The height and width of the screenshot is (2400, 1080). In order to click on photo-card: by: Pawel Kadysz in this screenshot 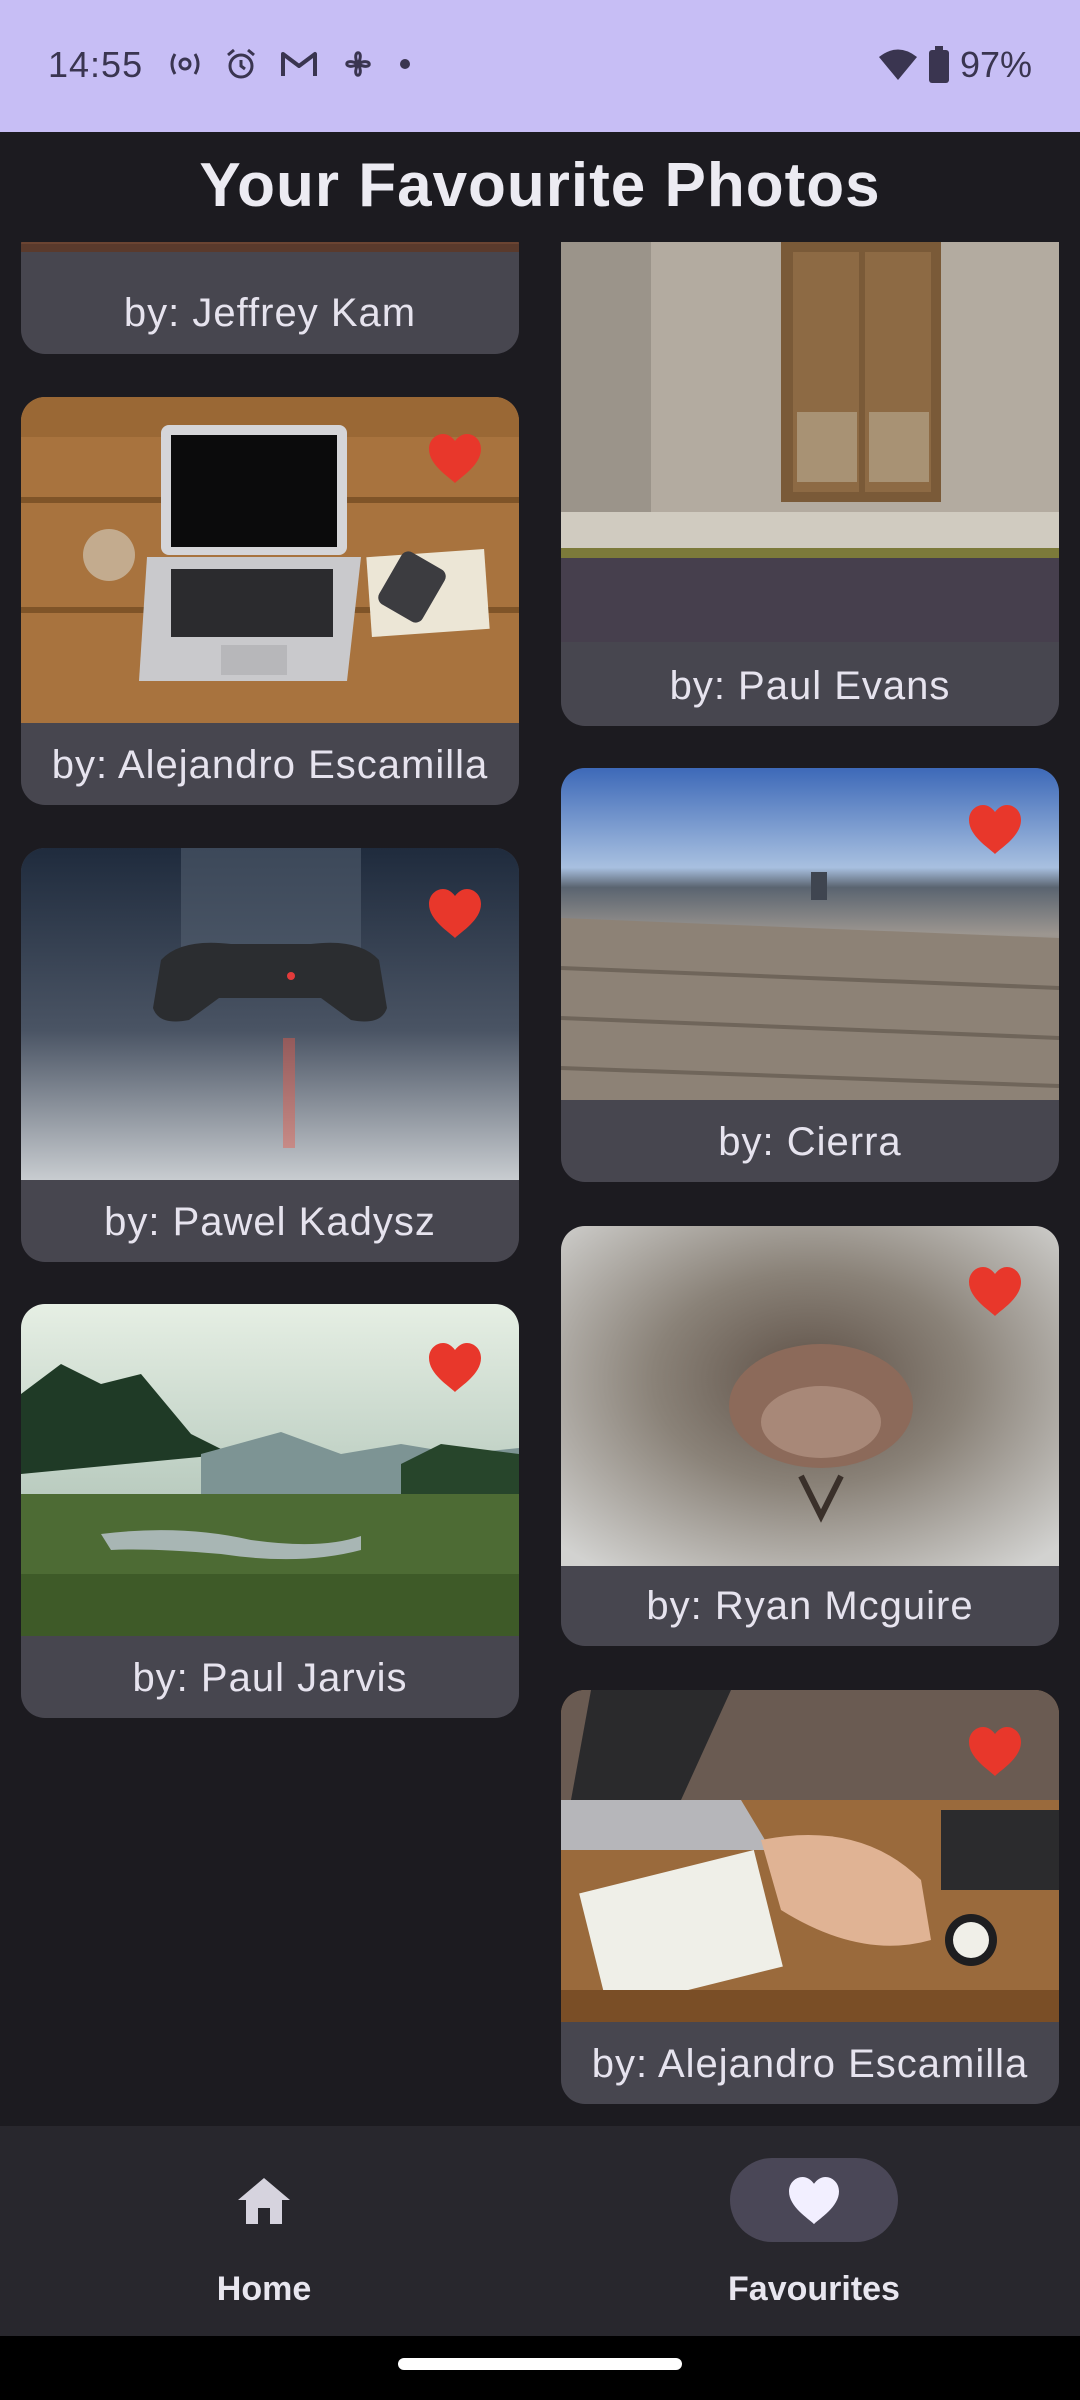, I will do `click(270, 1055)`.